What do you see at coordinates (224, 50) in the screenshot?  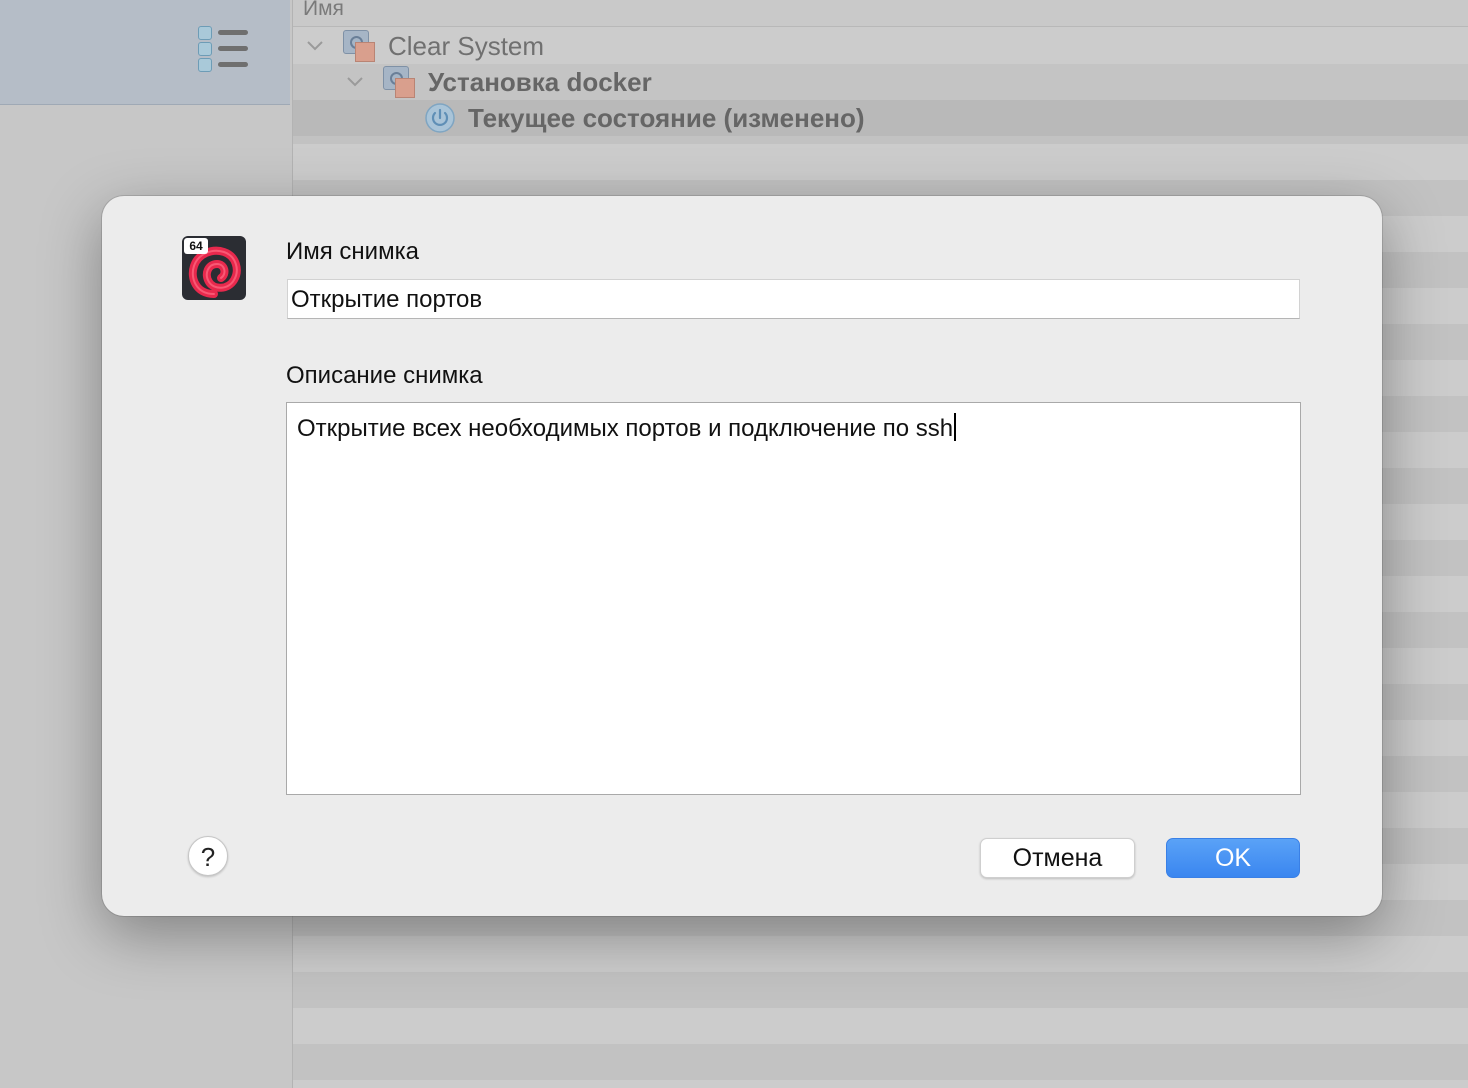 I see `list-details-icon` at bounding box center [224, 50].